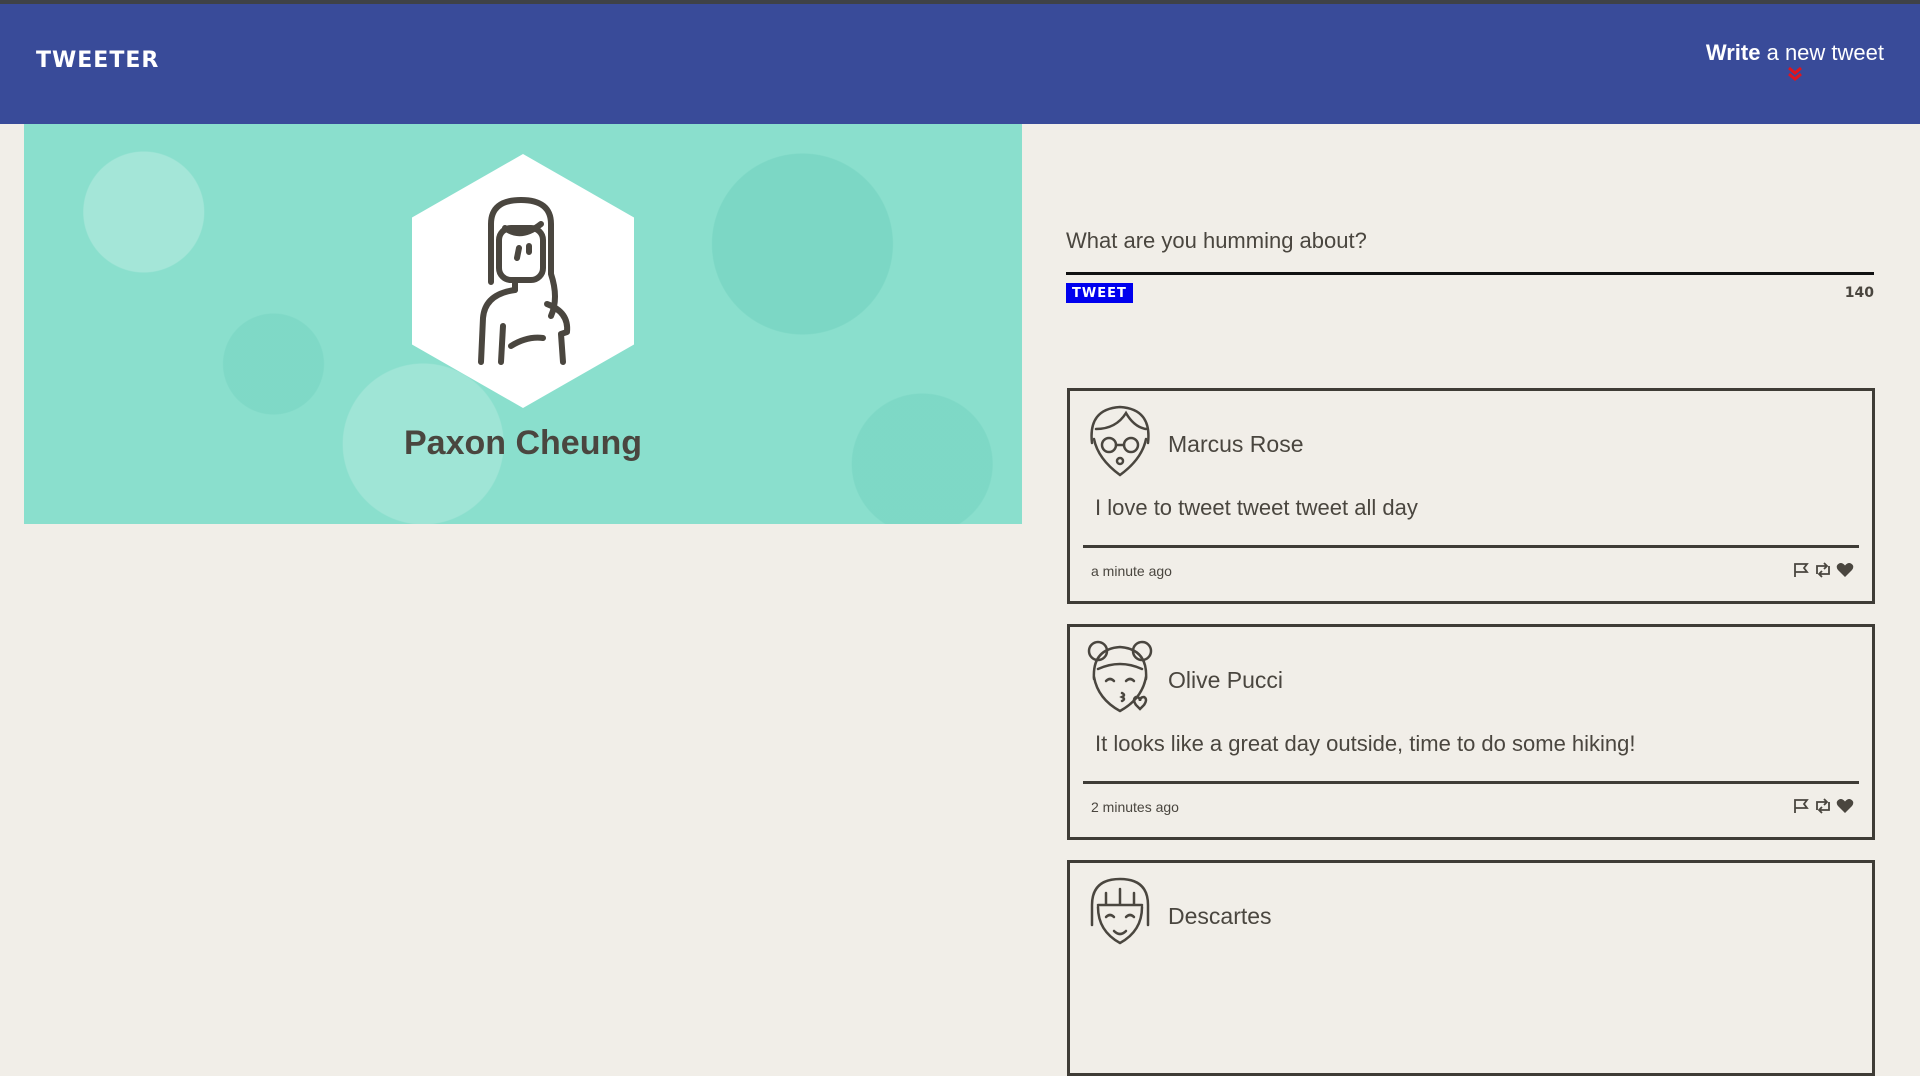 The width and height of the screenshot is (1920, 1076). I want to click on new-tweet-form: TWEET 140, so click(1470, 260).